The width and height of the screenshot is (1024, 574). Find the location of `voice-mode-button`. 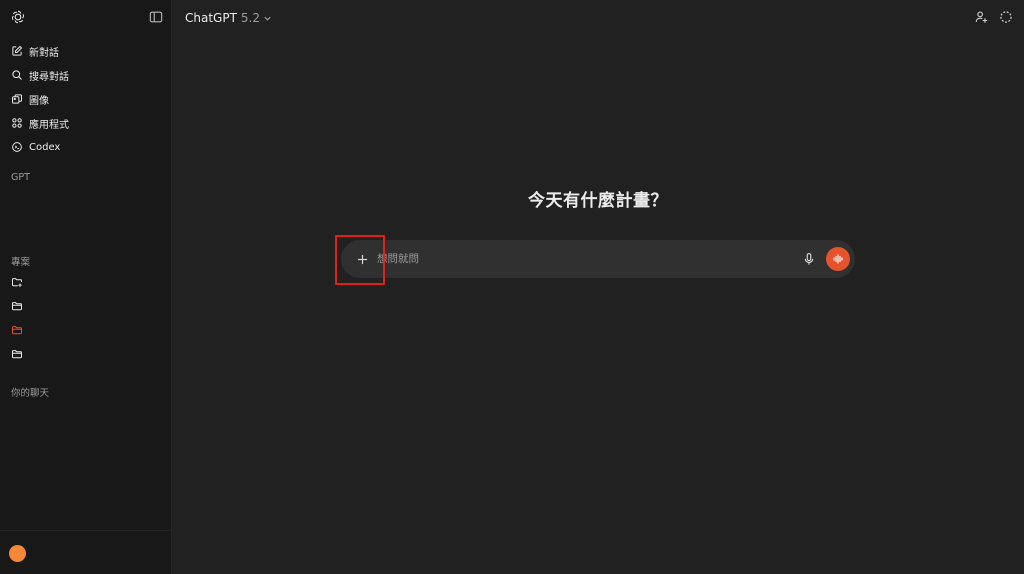

voice-mode-button is located at coordinates (838, 259).